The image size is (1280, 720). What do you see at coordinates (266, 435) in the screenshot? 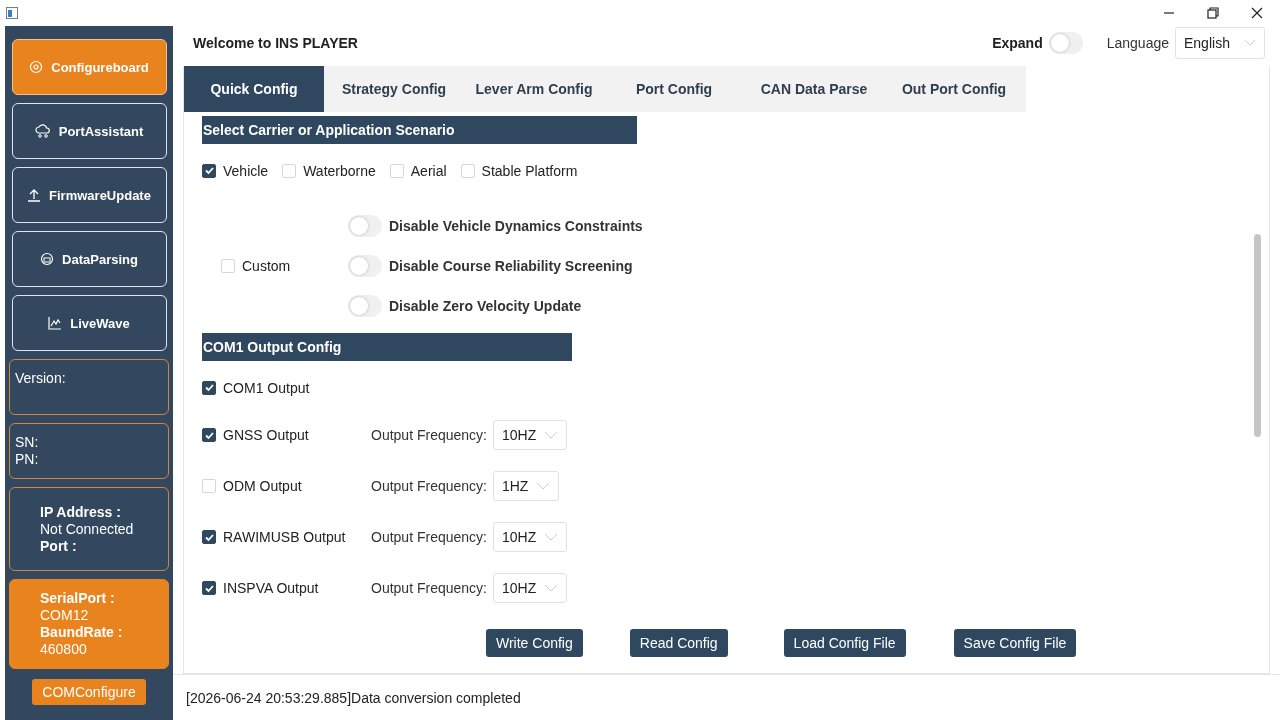
I see `checkbox-label: GNSS Output` at bounding box center [266, 435].